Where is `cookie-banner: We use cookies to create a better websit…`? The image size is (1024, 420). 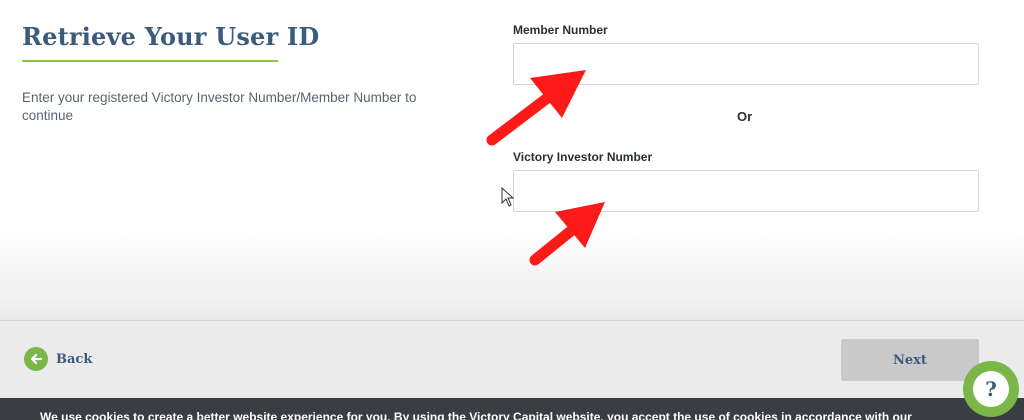
cookie-banner: We use cookies to create a better websit… is located at coordinates (512, 409).